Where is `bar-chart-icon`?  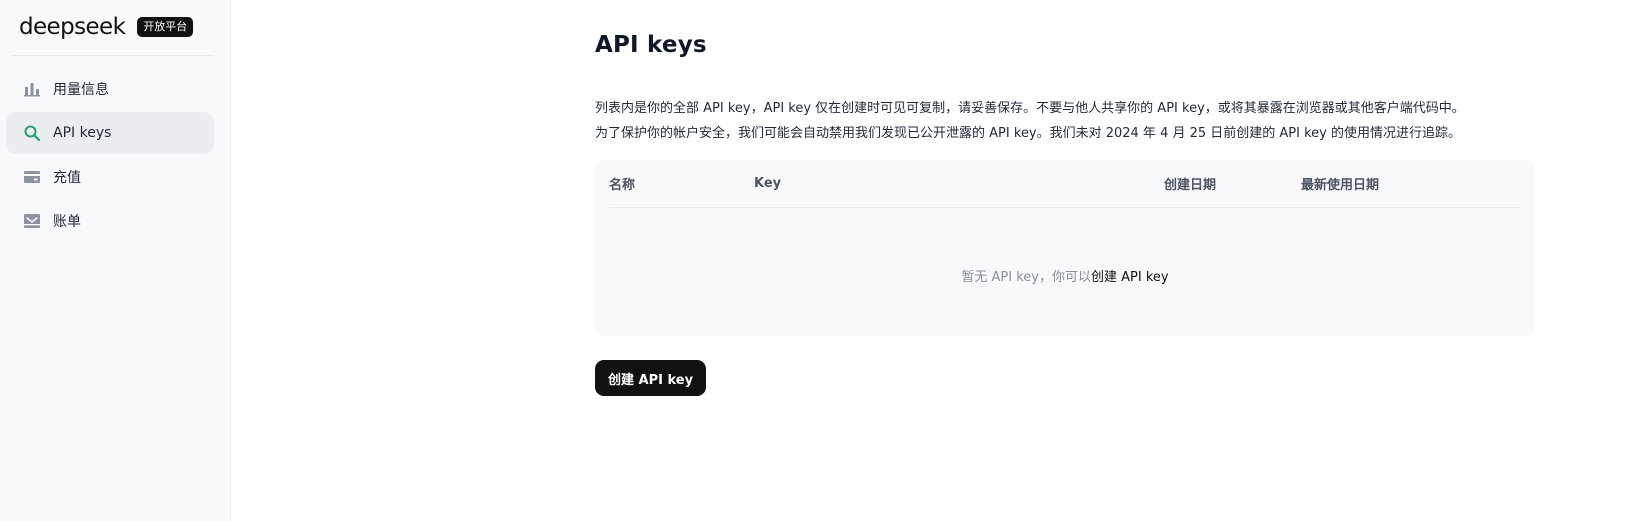 bar-chart-icon is located at coordinates (32, 89).